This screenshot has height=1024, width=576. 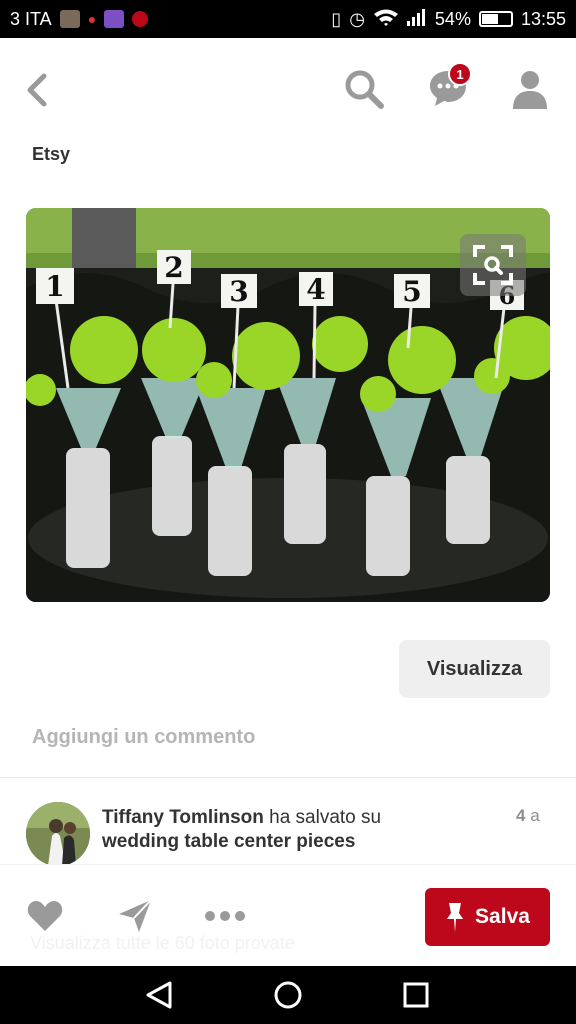 What do you see at coordinates (316, 289) in the screenshot?
I see `table-number-card-4: 4` at bounding box center [316, 289].